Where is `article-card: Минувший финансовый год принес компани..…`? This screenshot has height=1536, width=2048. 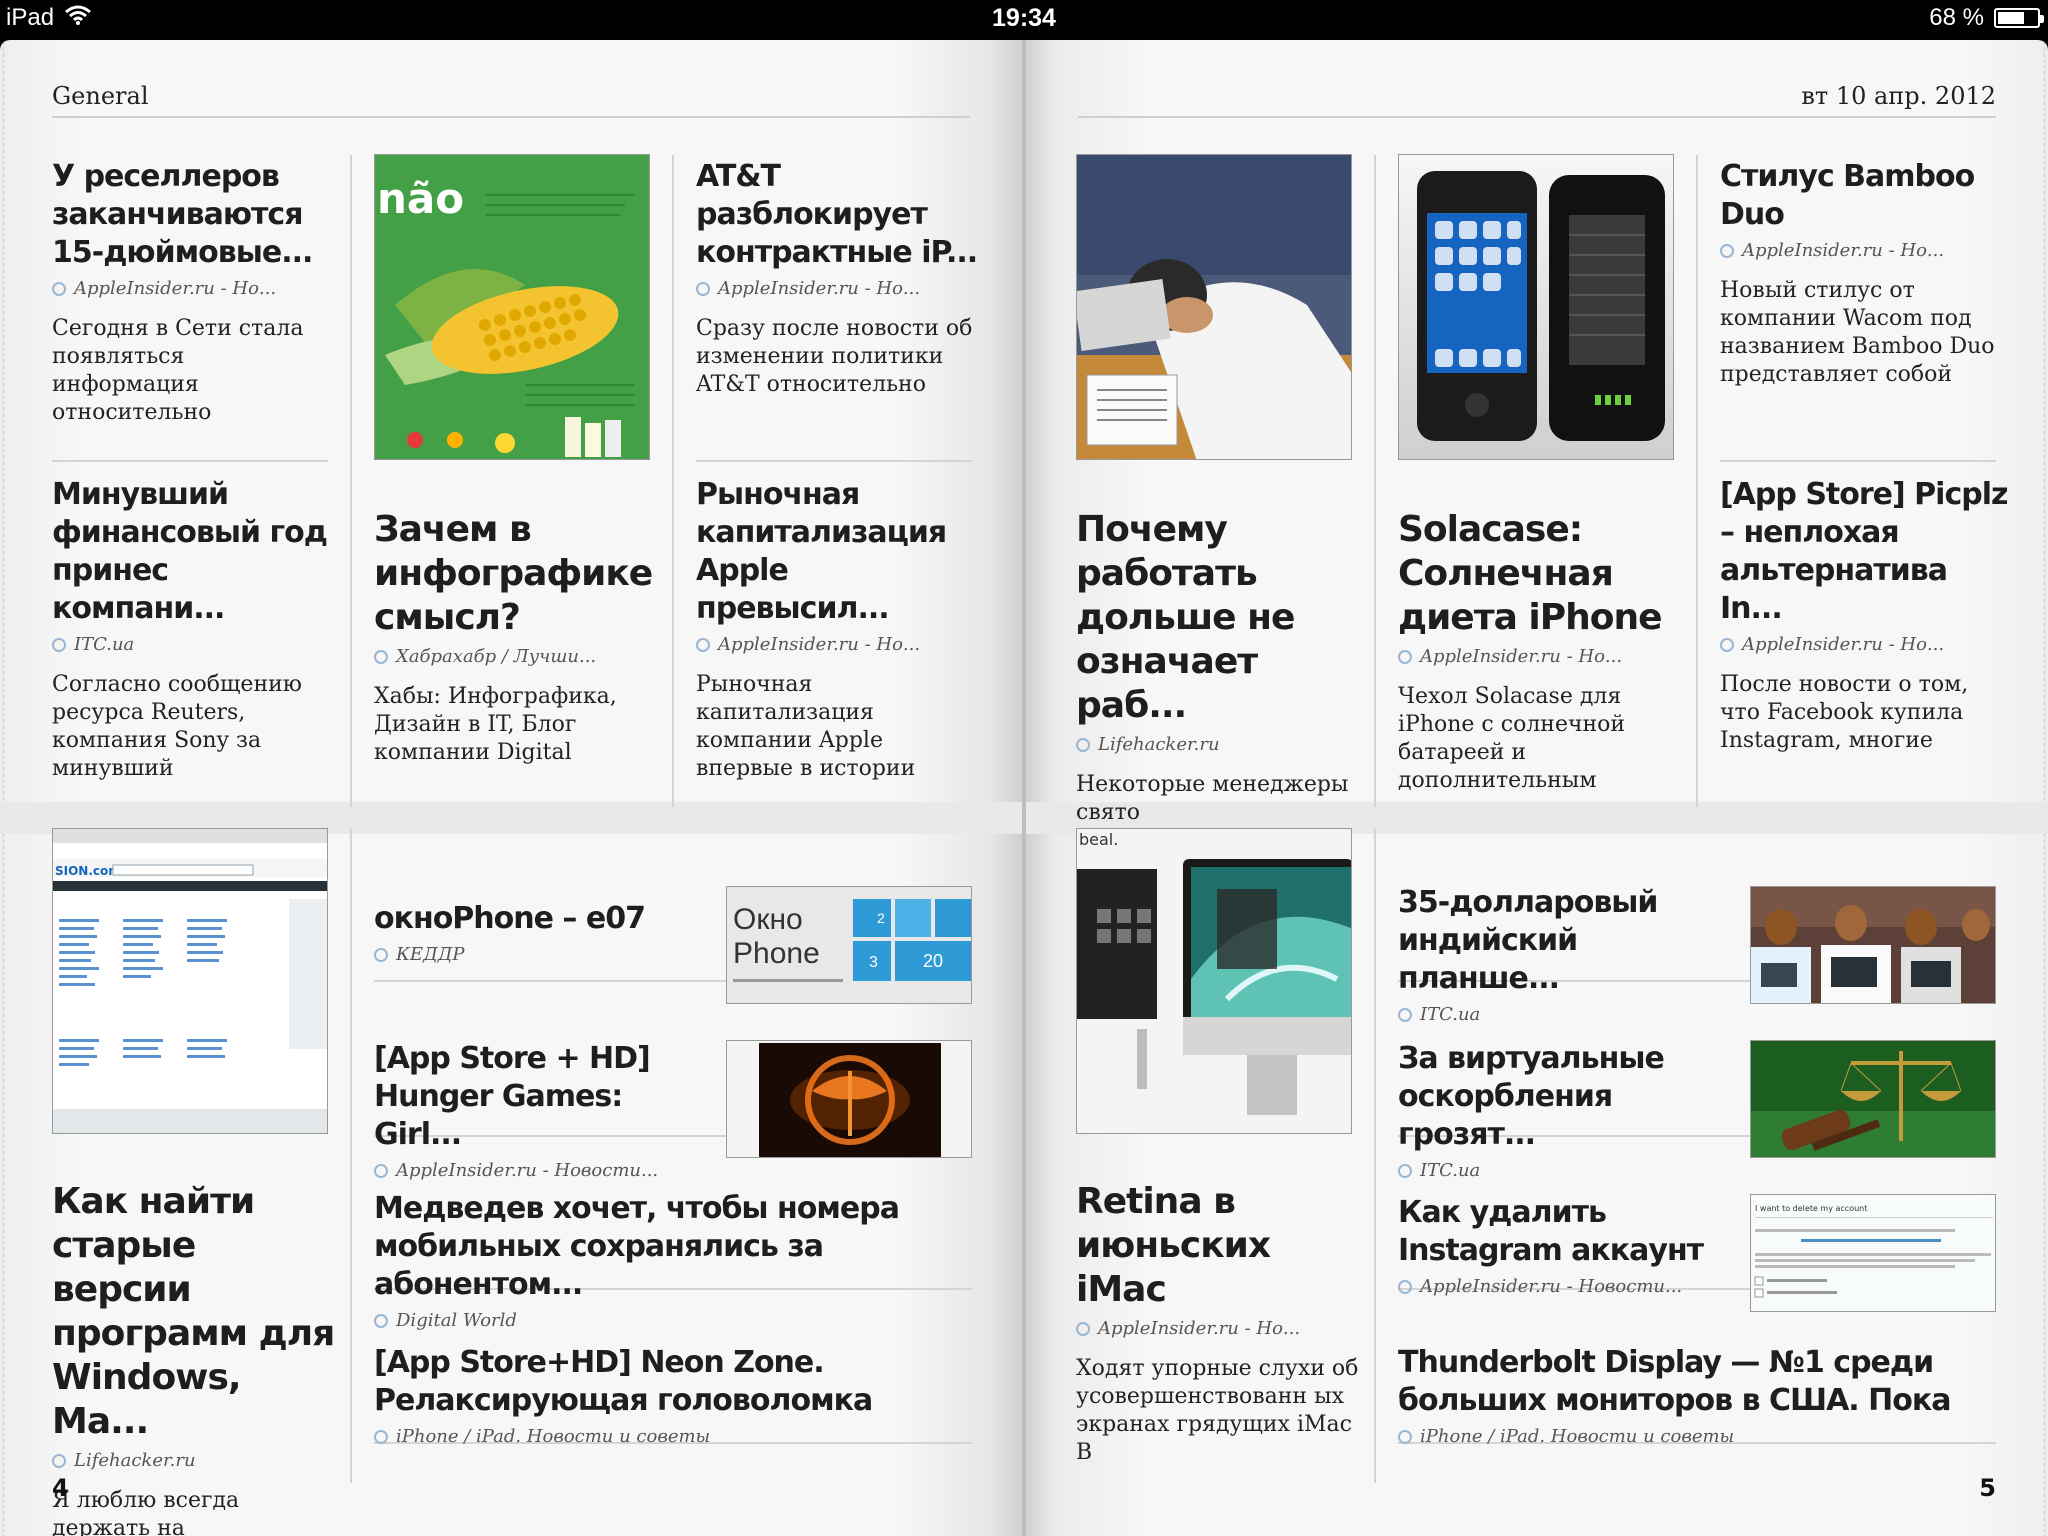 article-card: Минувший финансовый год принес компани..… is located at coordinates (195, 629).